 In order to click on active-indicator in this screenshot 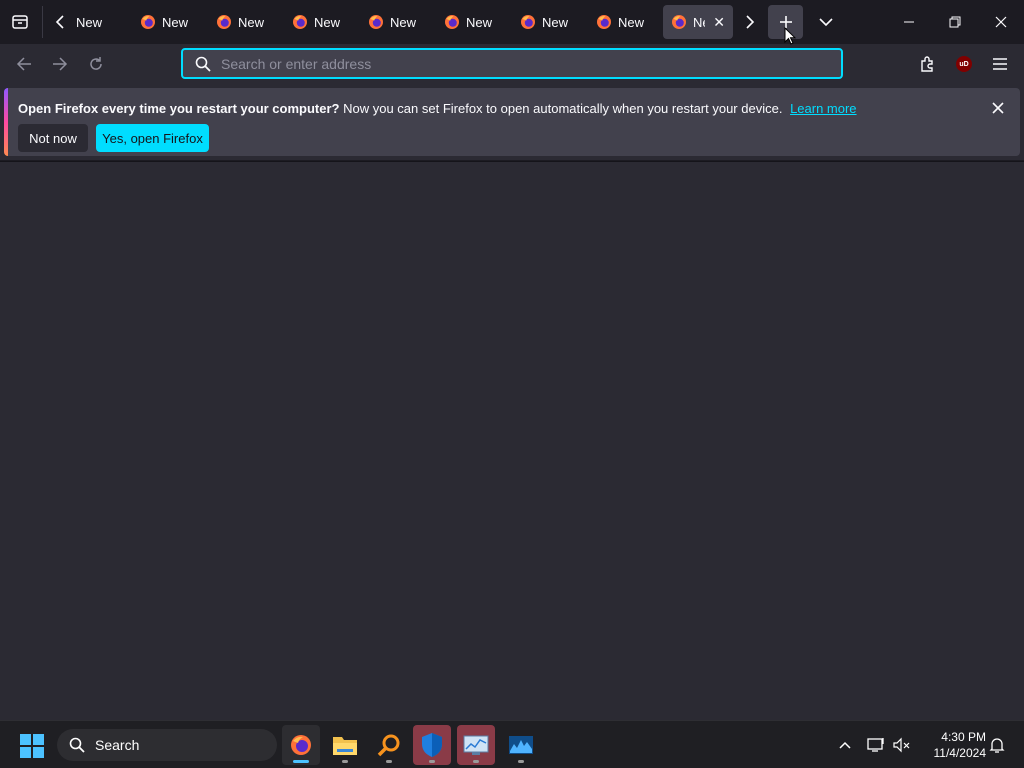, I will do `click(301, 761)`.